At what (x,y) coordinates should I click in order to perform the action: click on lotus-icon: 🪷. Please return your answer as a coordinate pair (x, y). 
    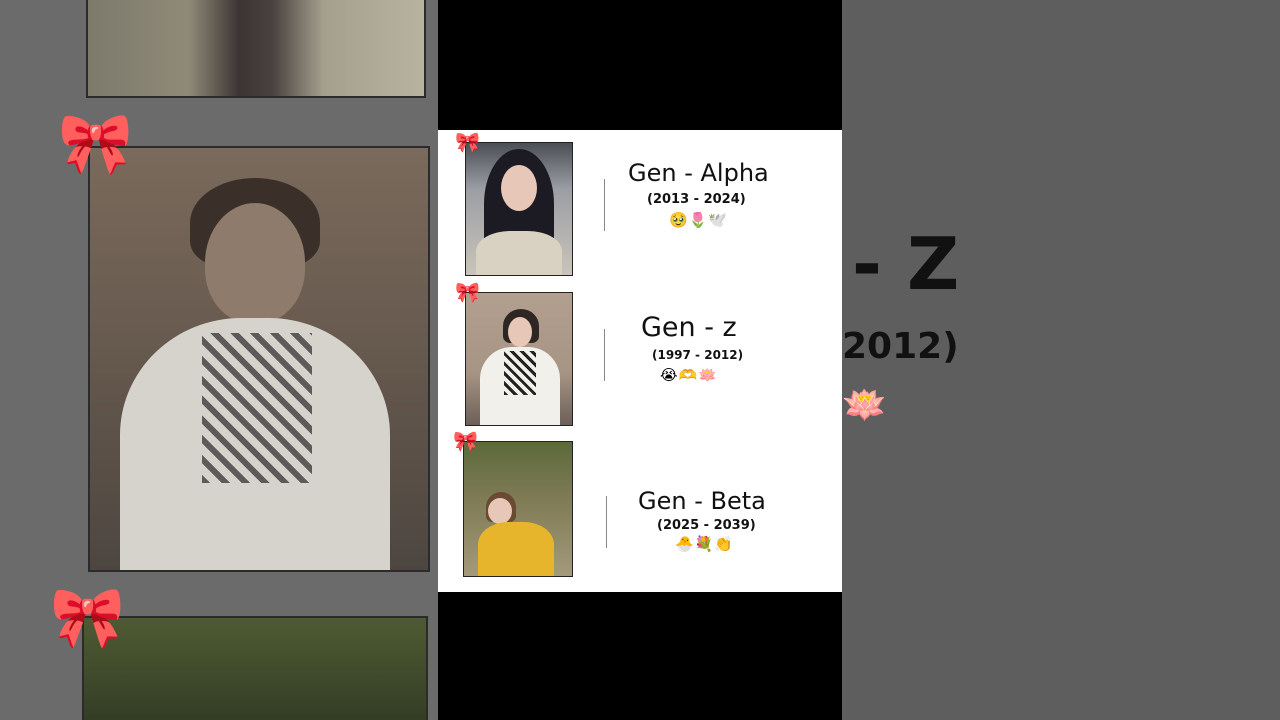
    Looking at the image, I should click on (864, 405).